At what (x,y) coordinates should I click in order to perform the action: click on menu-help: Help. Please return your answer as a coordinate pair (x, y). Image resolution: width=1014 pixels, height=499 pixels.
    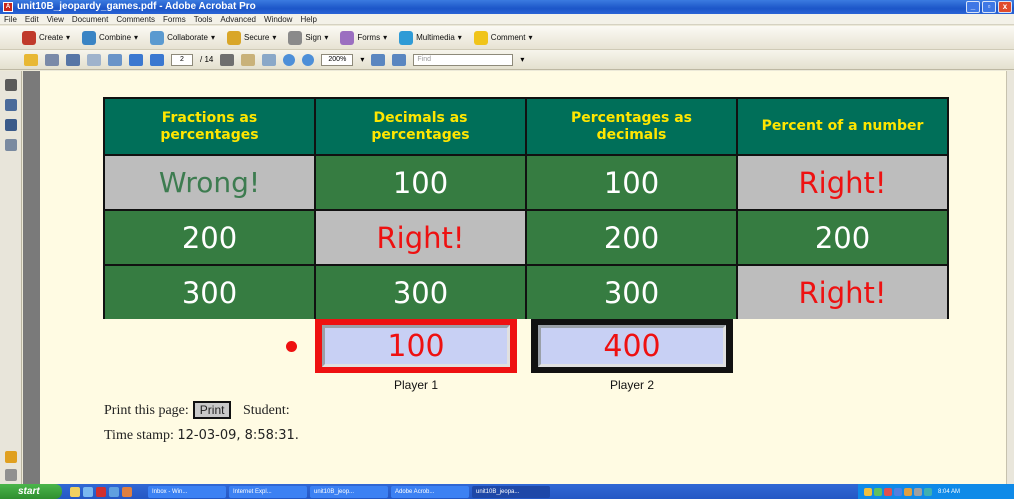
    Looking at the image, I should click on (308, 19).